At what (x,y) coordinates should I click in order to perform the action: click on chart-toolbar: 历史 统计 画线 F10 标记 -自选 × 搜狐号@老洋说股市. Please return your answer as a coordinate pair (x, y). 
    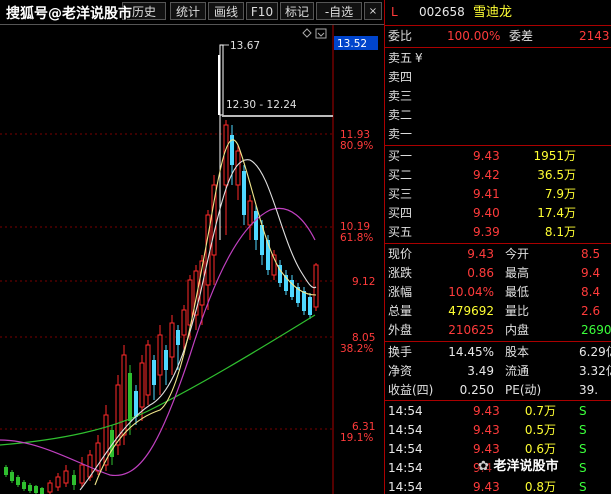
    Looking at the image, I should click on (192, 12).